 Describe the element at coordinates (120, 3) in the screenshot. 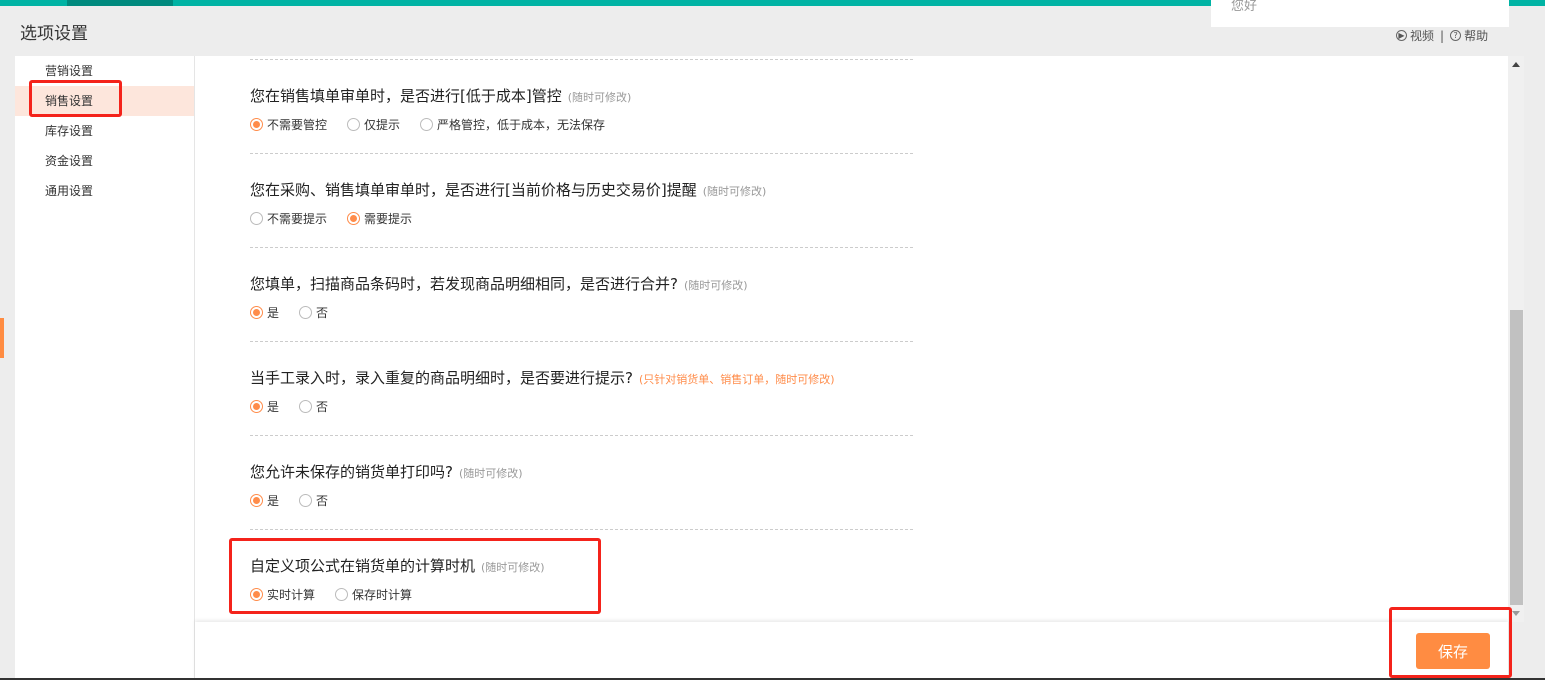

I see `active-tab-indicator` at that location.